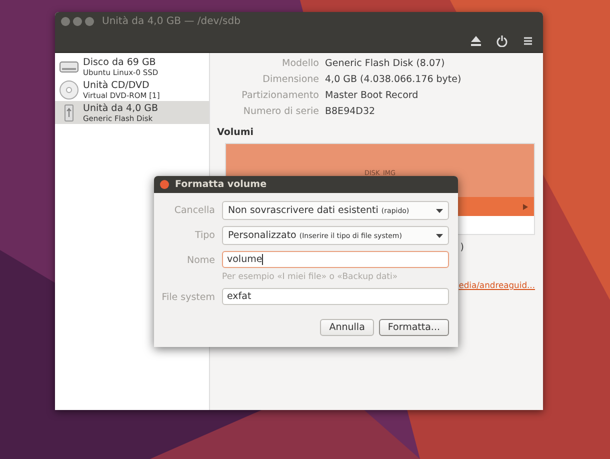  What do you see at coordinates (347, 327) in the screenshot?
I see `dialog-button: Annulla` at bounding box center [347, 327].